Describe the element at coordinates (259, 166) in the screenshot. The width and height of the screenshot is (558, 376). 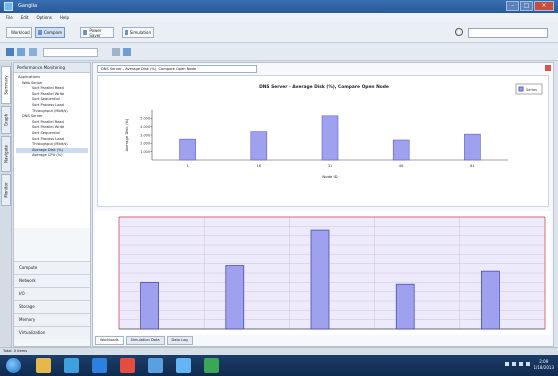
I see `x-tick-label: 16` at that location.